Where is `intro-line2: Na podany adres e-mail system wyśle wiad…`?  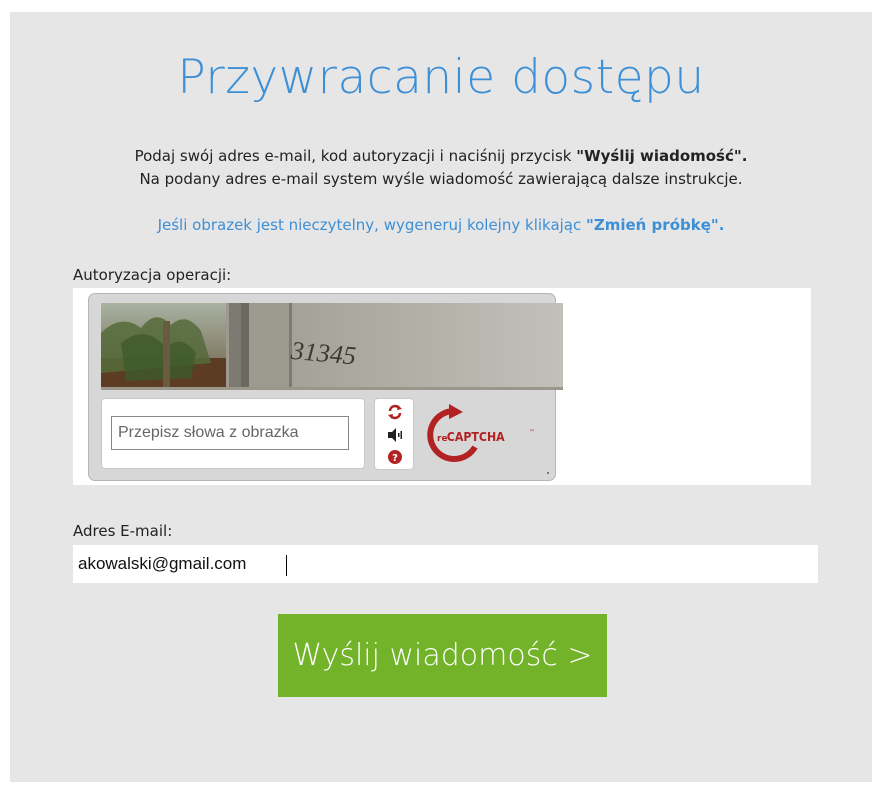 intro-line2: Na podany adres e-mail system wyśle wiad… is located at coordinates (441, 179).